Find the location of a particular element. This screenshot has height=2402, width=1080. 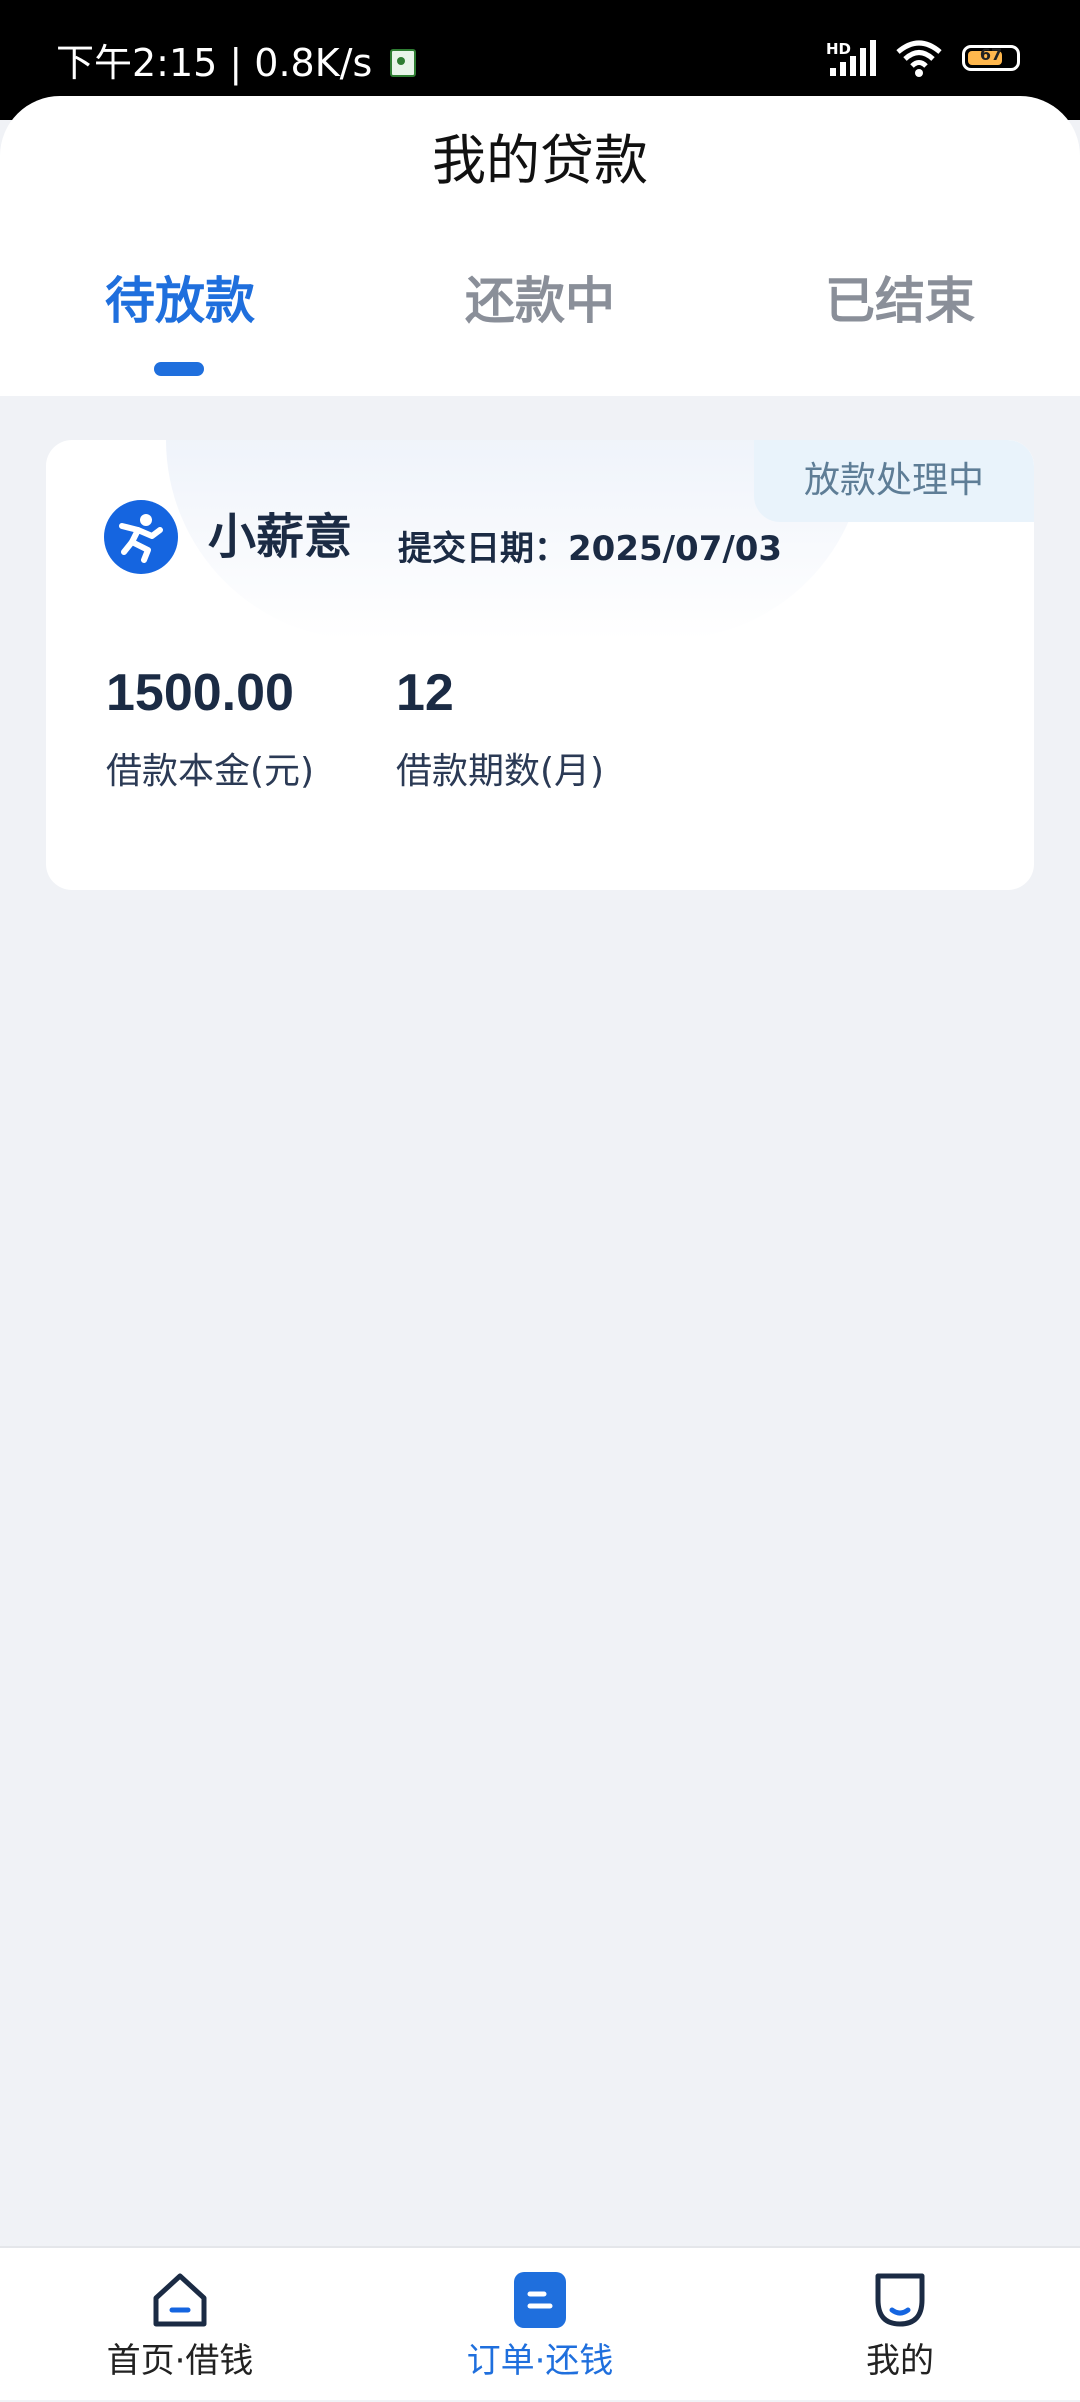

brand-name: 小薪意 is located at coordinates (280, 537).